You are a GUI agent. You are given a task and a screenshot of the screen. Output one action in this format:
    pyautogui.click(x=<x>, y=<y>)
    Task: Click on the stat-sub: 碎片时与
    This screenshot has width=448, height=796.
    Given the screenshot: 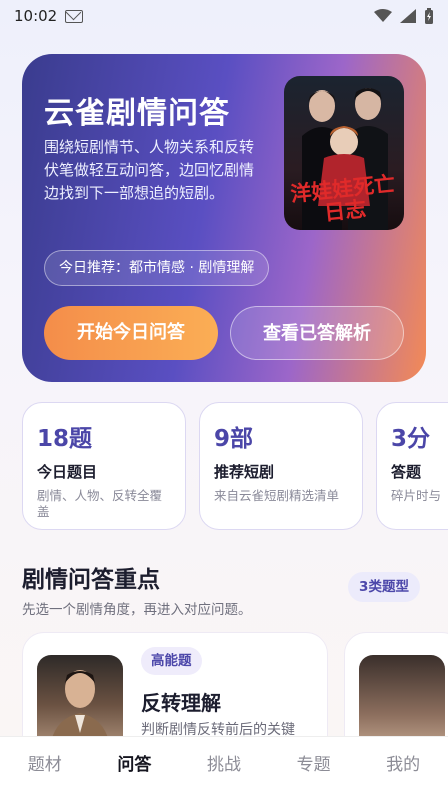 What is the action you would take?
    pyautogui.click(x=416, y=495)
    